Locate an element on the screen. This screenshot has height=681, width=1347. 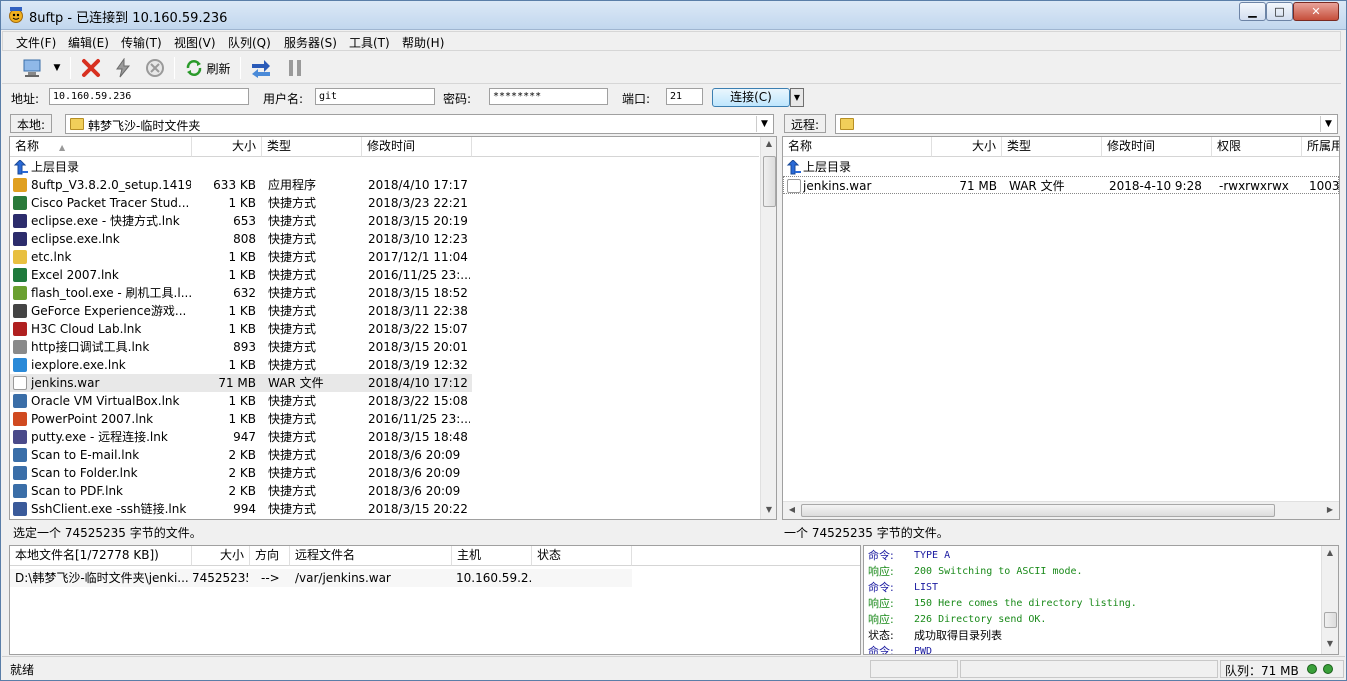
local-col-mtime: 修改时间 is located at coordinates (417, 147).